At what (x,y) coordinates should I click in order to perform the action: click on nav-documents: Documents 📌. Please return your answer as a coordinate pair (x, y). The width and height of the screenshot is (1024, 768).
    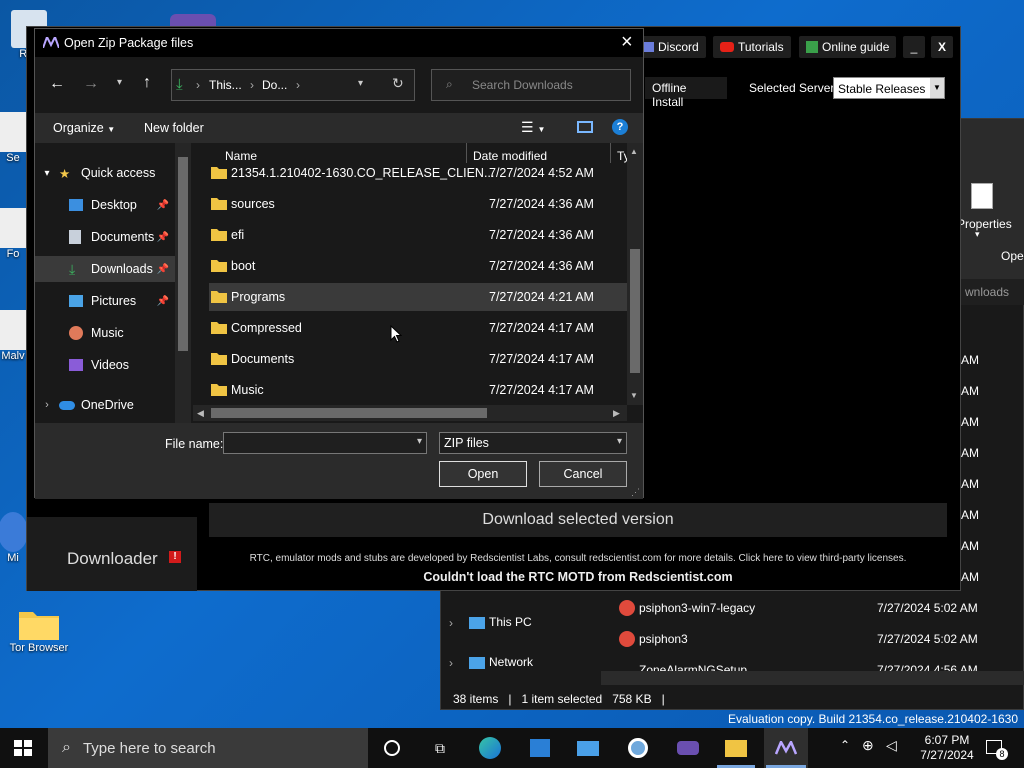
    Looking at the image, I should click on (105, 237).